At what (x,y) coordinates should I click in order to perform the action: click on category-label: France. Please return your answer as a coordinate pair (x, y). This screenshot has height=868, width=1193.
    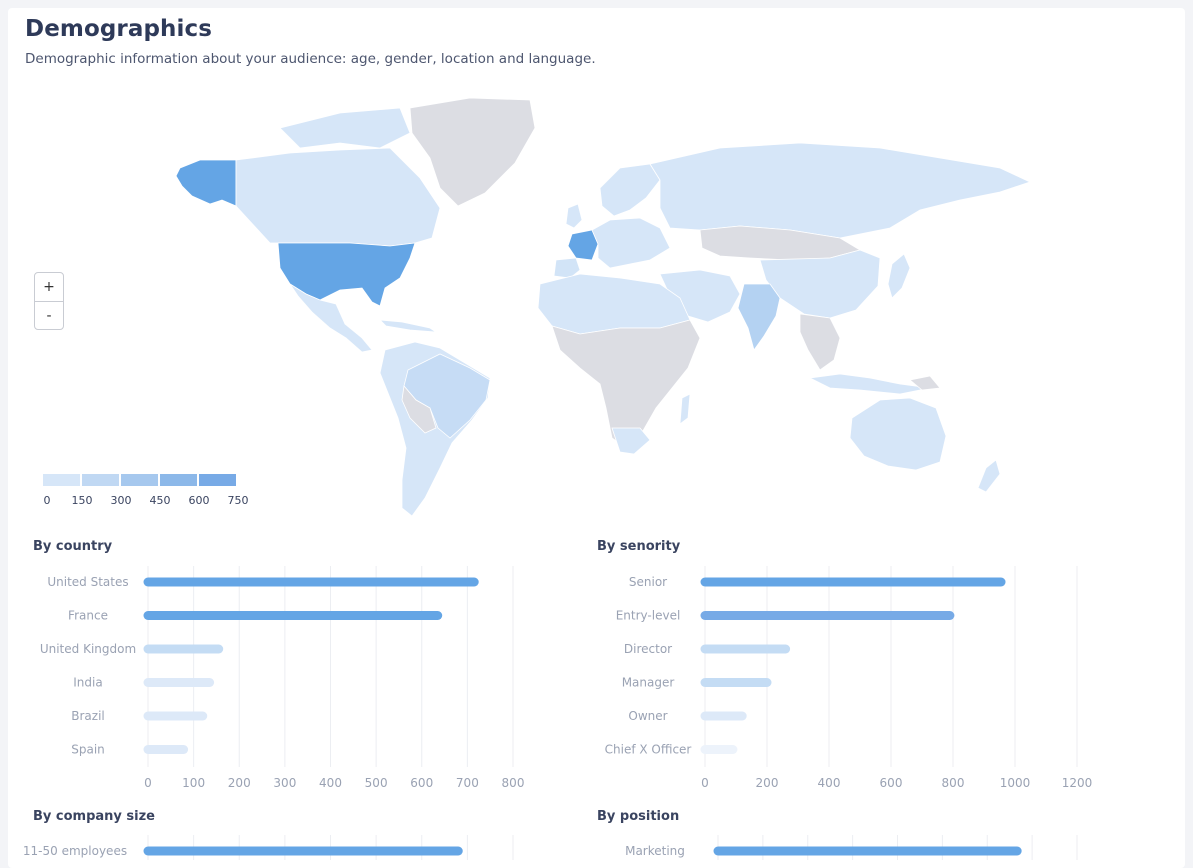
    Looking at the image, I should click on (88, 616).